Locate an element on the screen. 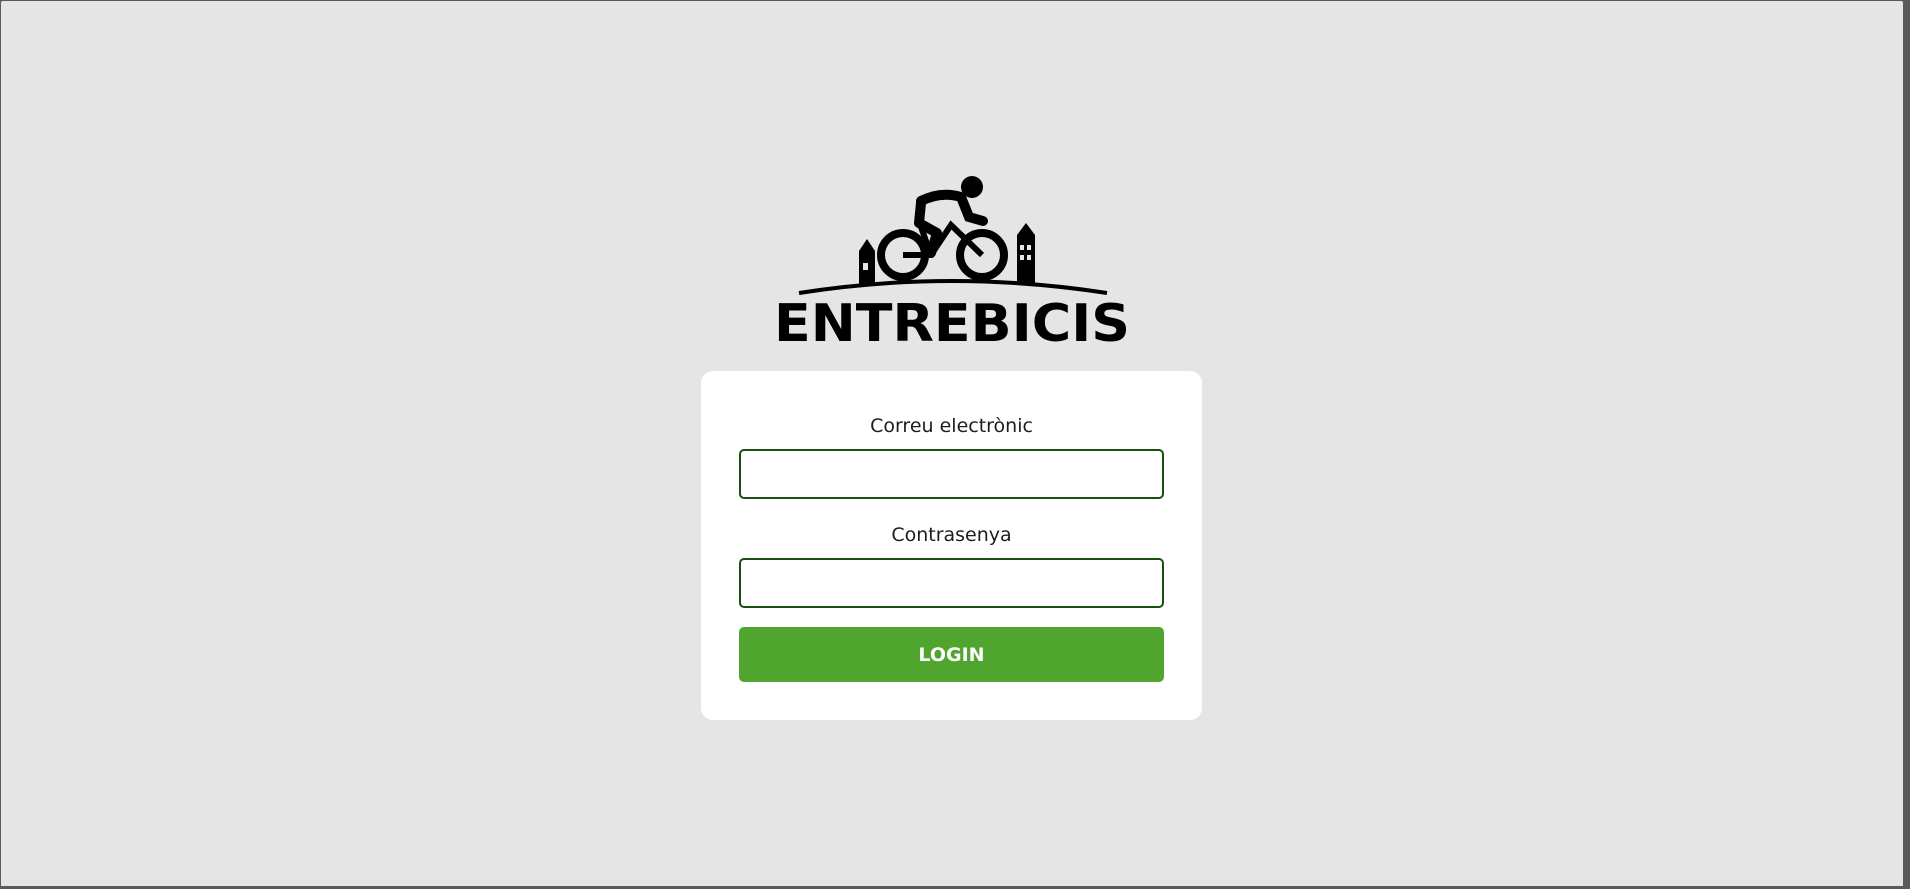  email-label: Correu electrònic is located at coordinates (951, 426).